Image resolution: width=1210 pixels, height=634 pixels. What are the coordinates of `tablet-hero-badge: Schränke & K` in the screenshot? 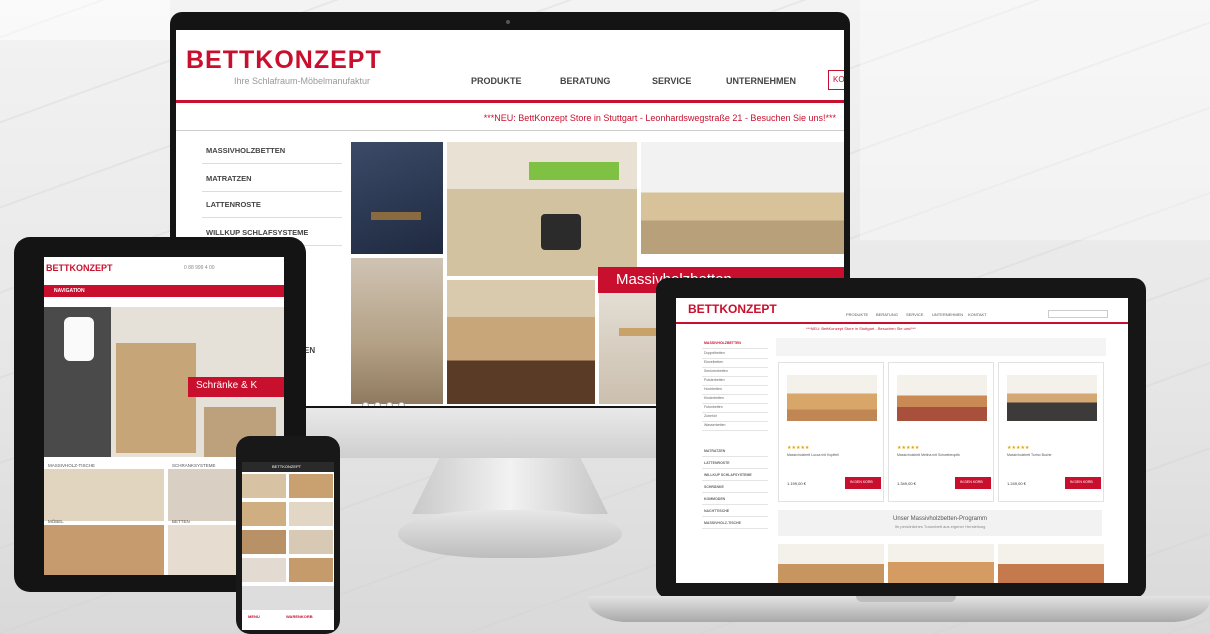 It's located at (236, 387).